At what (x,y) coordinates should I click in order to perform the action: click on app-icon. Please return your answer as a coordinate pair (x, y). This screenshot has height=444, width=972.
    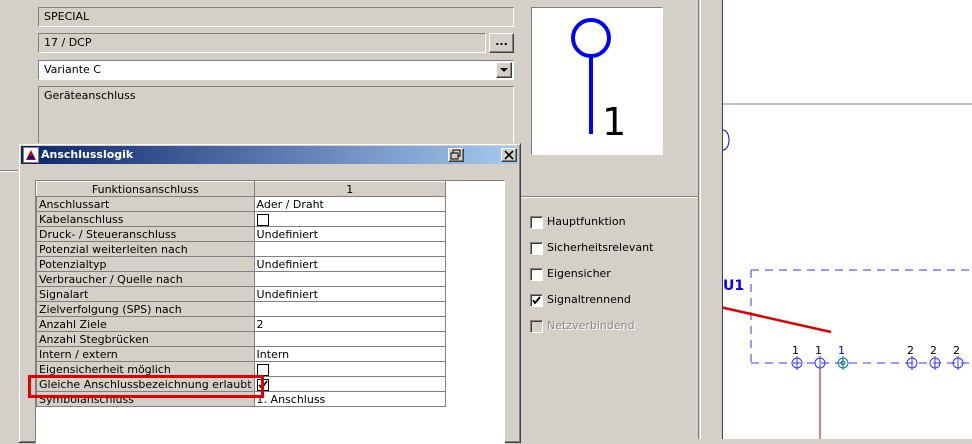
    Looking at the image, I should click on (31, 155).